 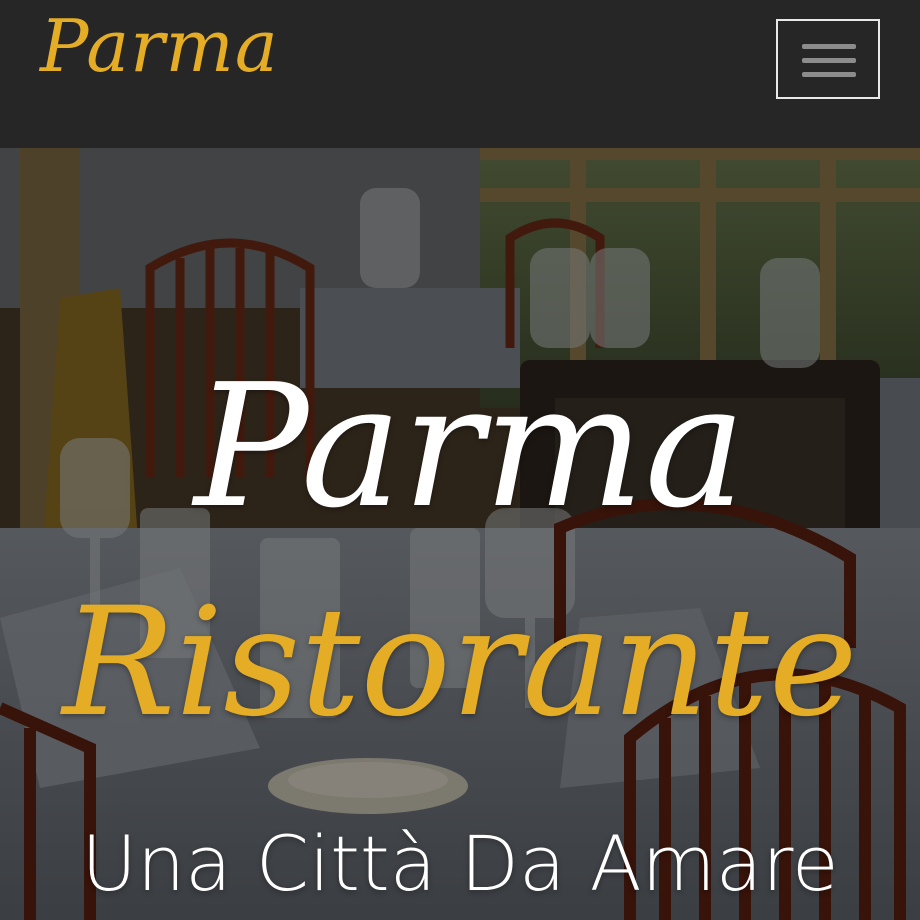 I want to click on hero-title: Parma, so click(x=470, y=447).